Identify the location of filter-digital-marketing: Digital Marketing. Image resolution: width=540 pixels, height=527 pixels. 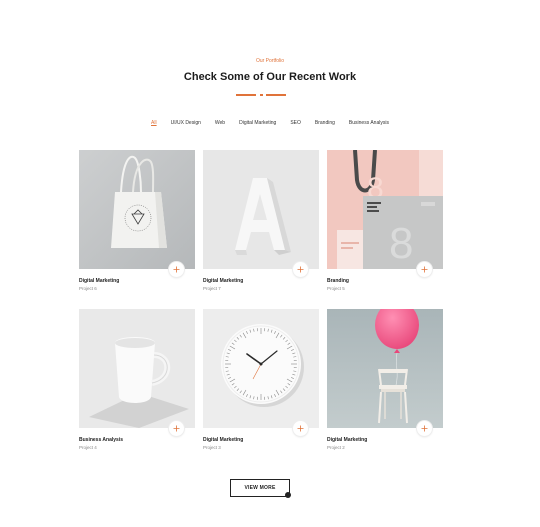
(257, 123).